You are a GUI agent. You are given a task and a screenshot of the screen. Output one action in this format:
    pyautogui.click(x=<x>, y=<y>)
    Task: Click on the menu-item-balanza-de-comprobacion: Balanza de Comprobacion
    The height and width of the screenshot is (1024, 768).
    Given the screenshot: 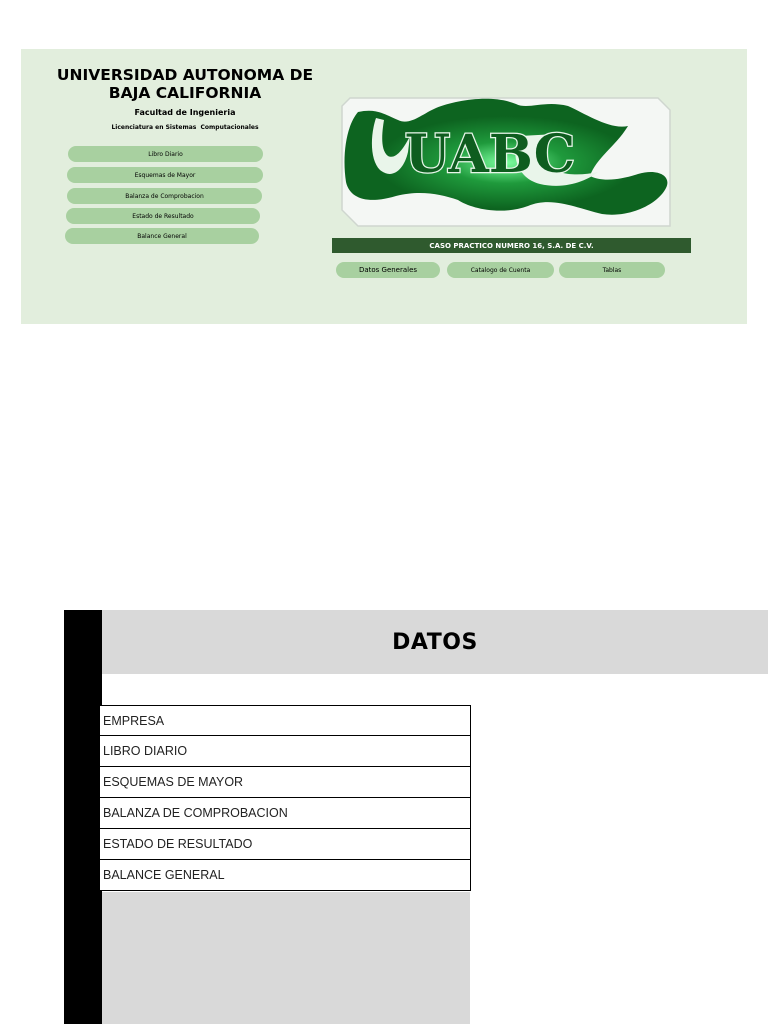 What is the action you would take?
    pyautogui.click(x=164, y=196)
    